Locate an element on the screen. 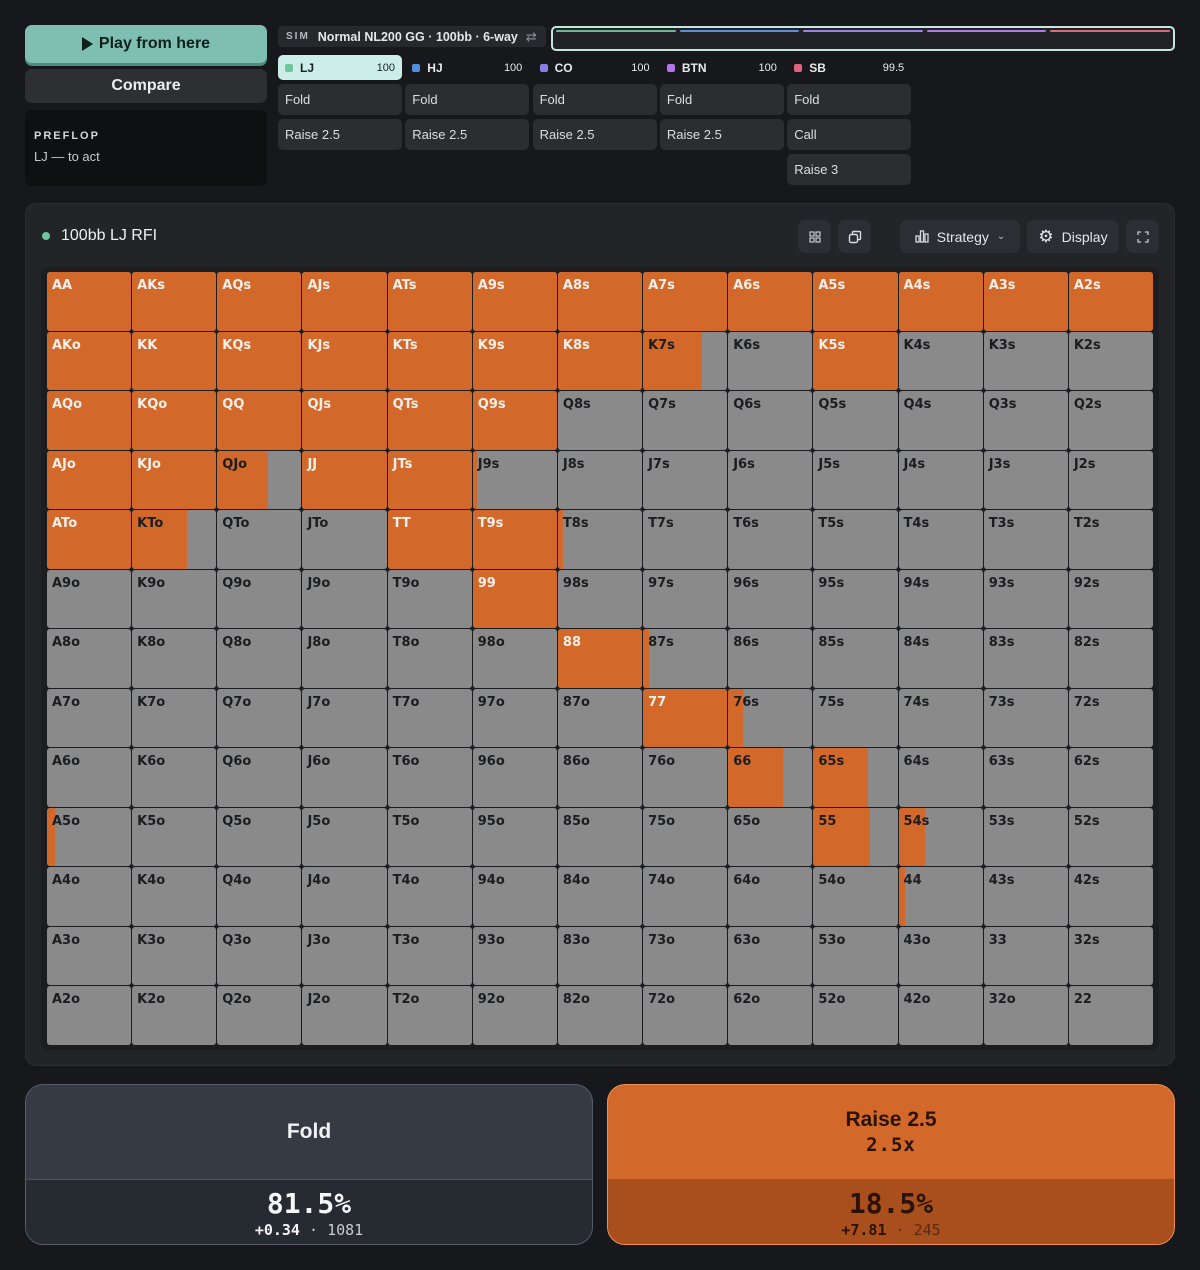 This screenshot has height=1270, width=1200. hand-cell: AKo is located at coordinates (89, 361).